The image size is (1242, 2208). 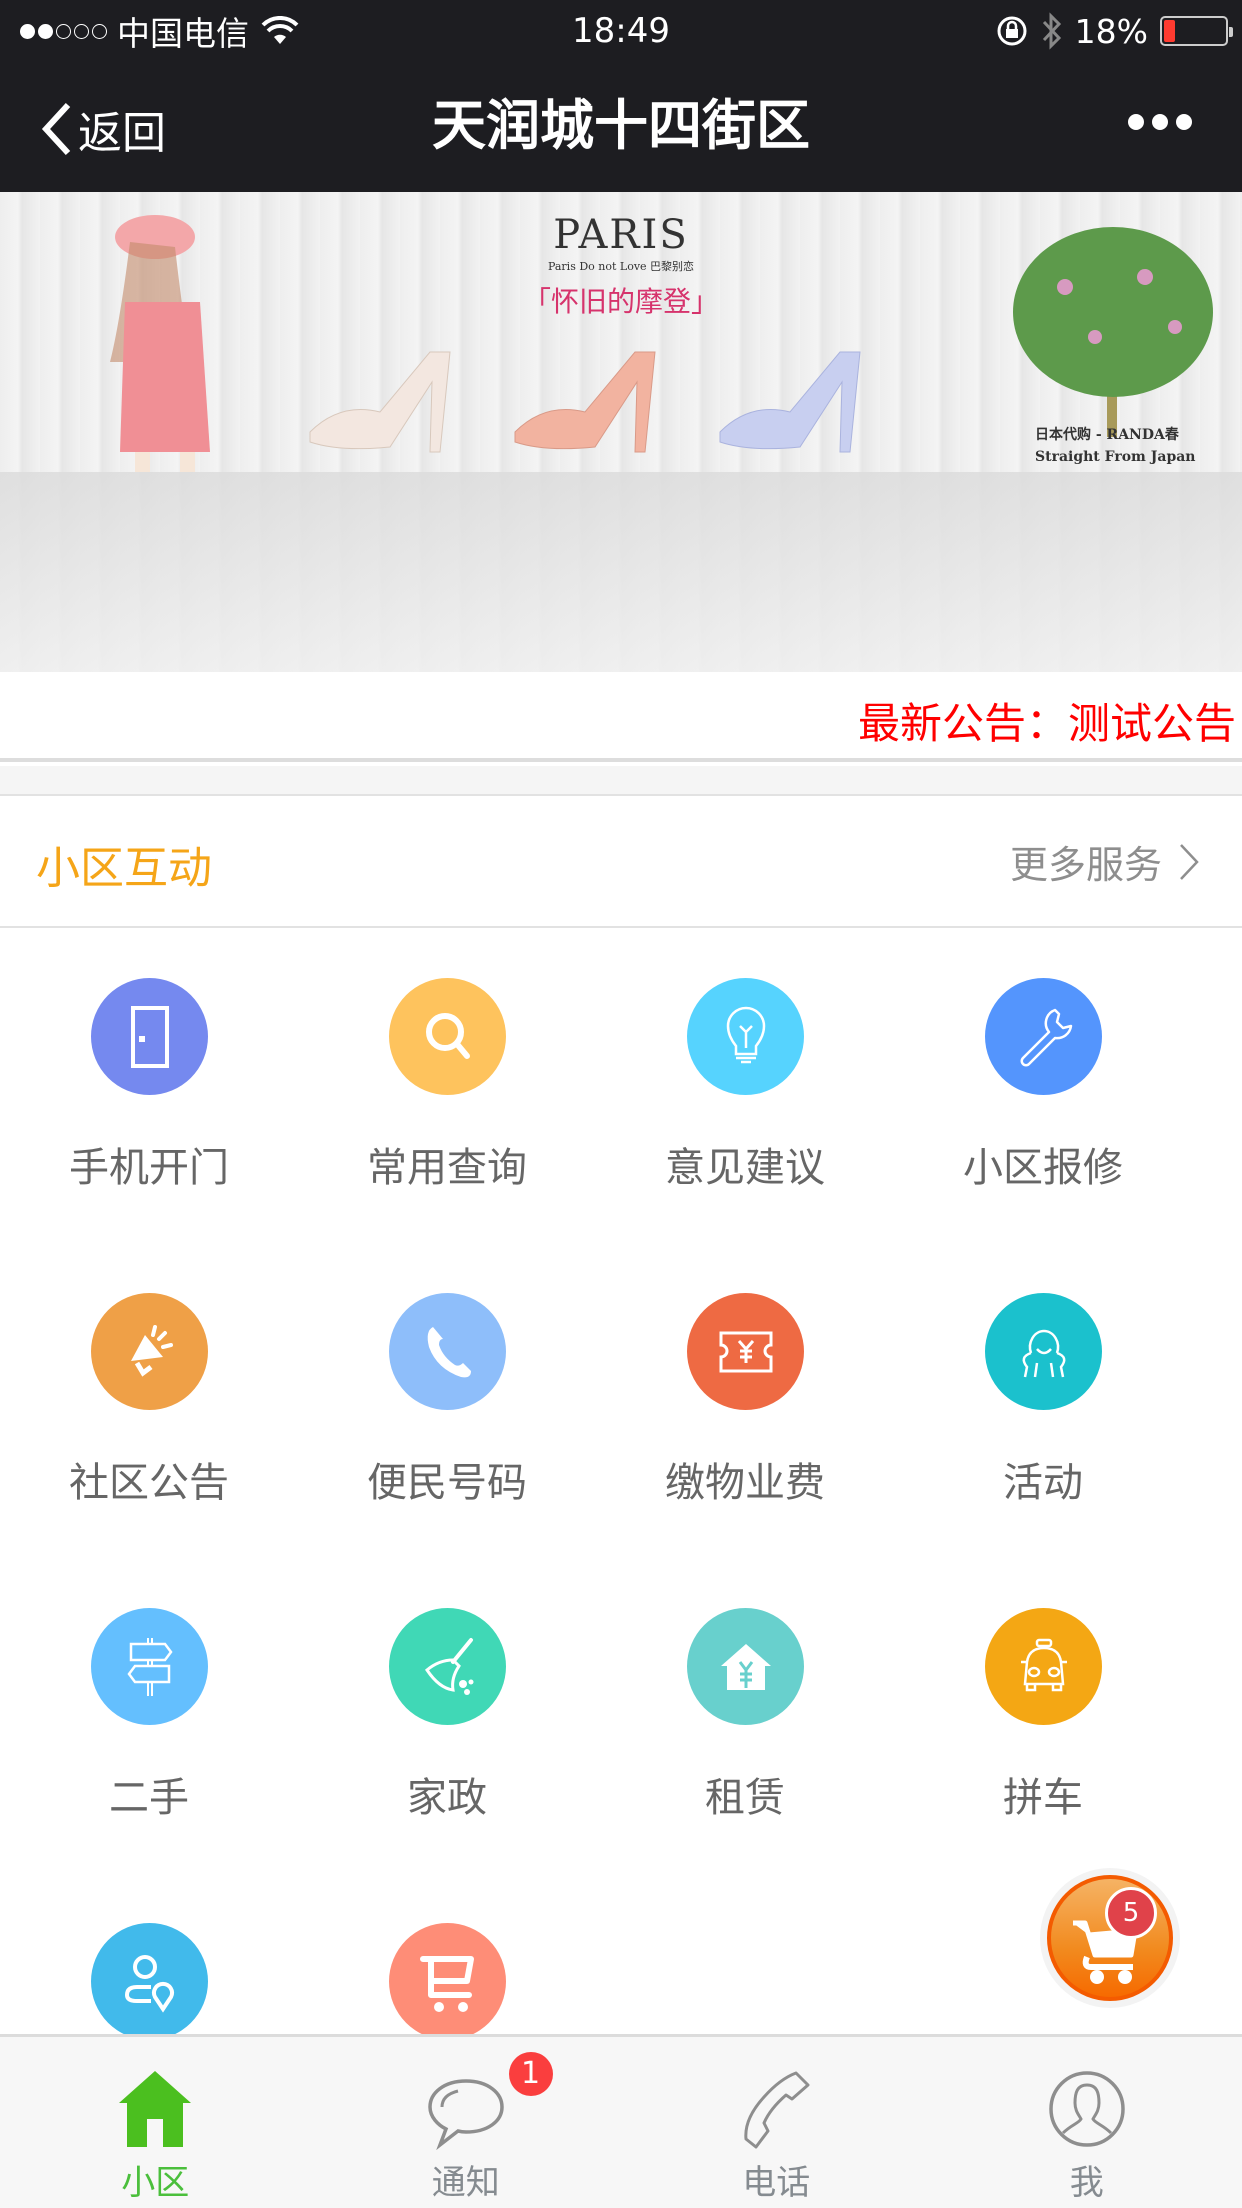 I want to click on service-item-repair: 小区报修, so click(x=1043, y=1080).